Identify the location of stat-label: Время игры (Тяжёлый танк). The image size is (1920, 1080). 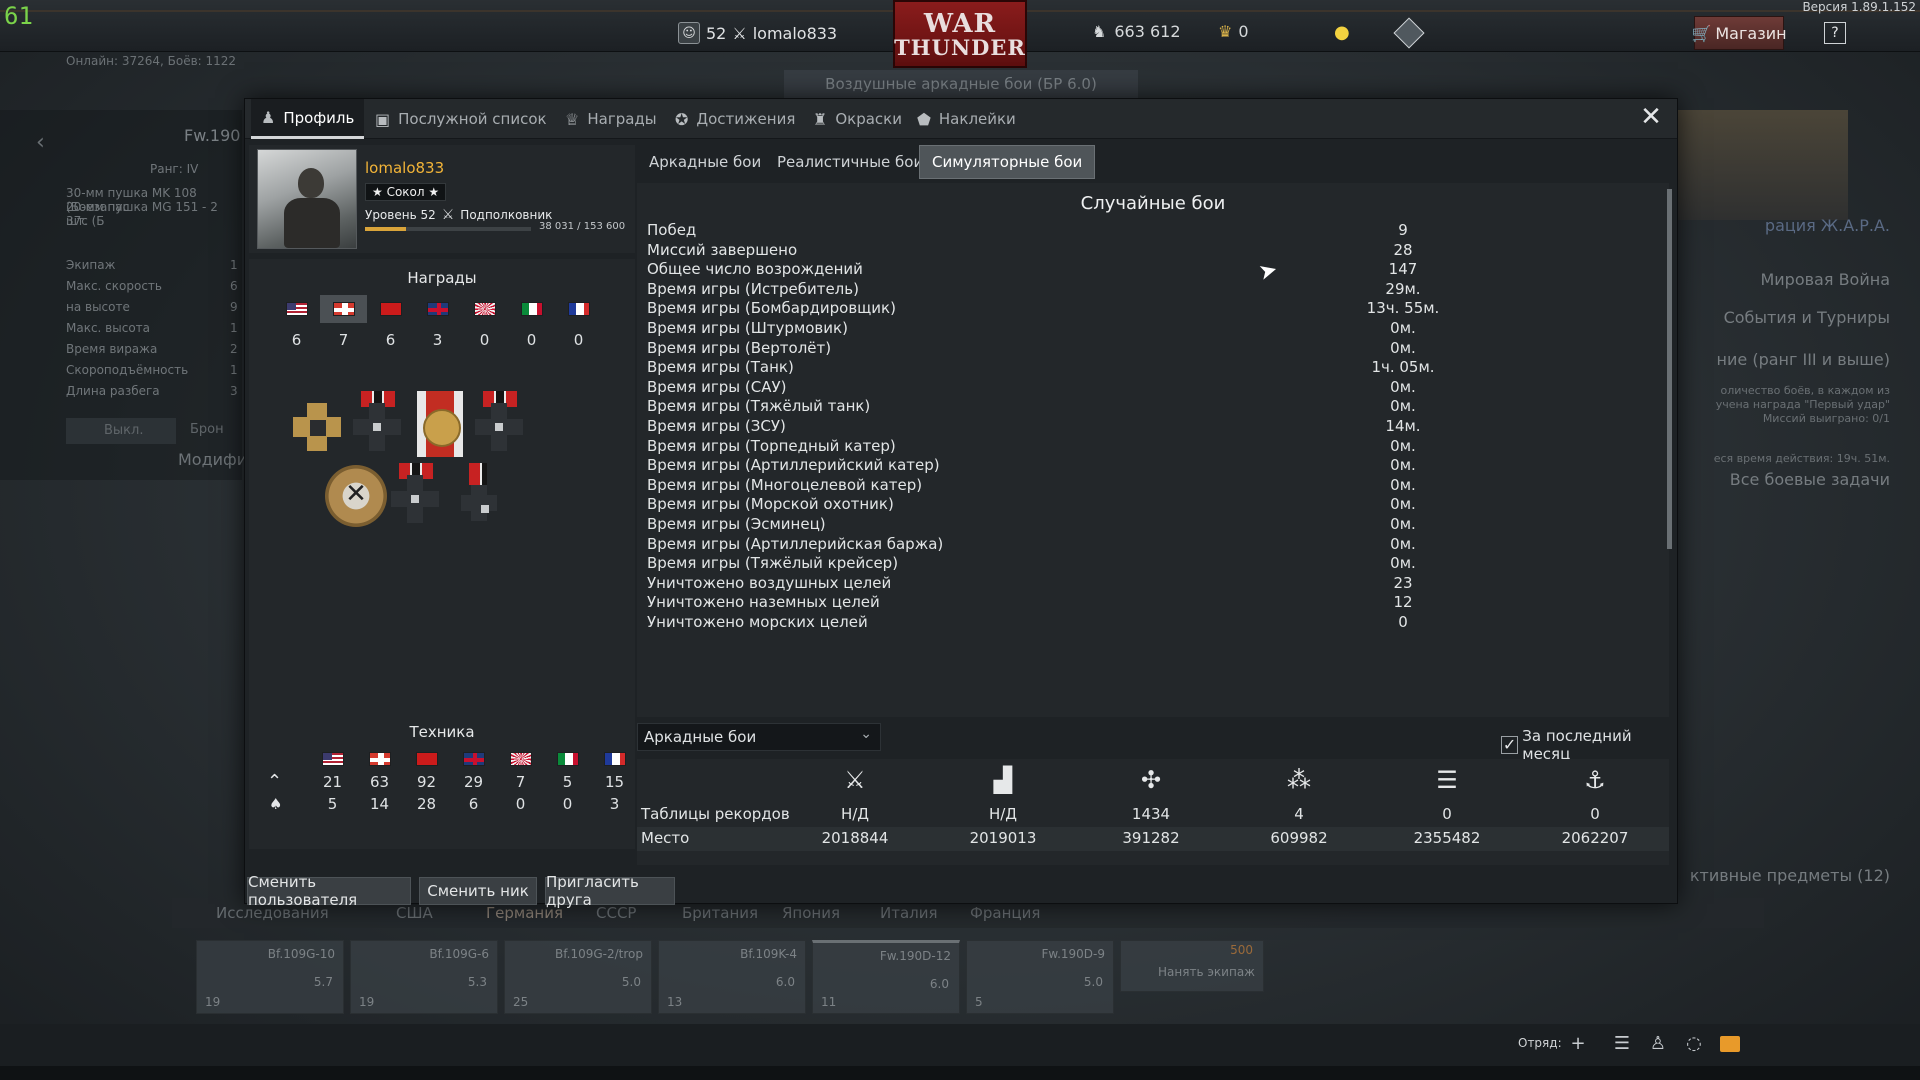
(759, 406).